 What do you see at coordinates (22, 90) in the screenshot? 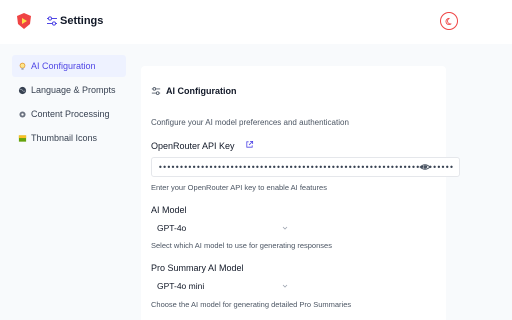
I see `globe-icon` at bounding box center [22, 90].